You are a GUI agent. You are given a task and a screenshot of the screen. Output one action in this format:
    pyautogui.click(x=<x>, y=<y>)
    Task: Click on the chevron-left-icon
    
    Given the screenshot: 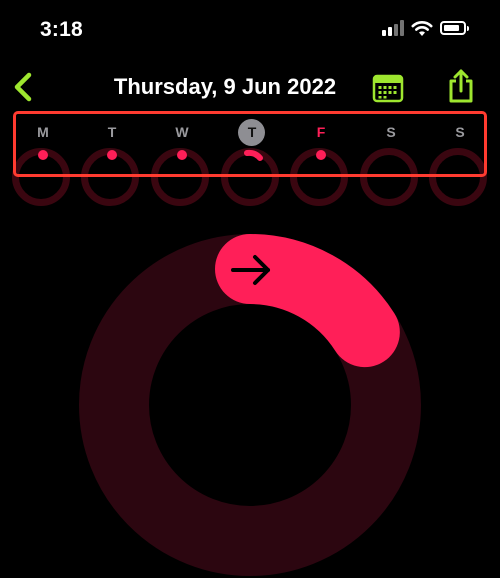 What is the action you would take?
    pyautogui.click(x=23, y=87)
    